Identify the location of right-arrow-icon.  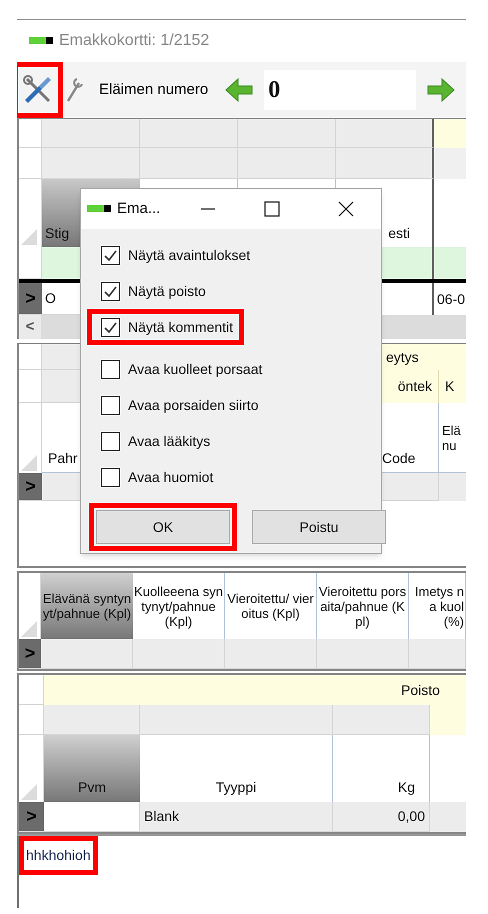
(441, 90).